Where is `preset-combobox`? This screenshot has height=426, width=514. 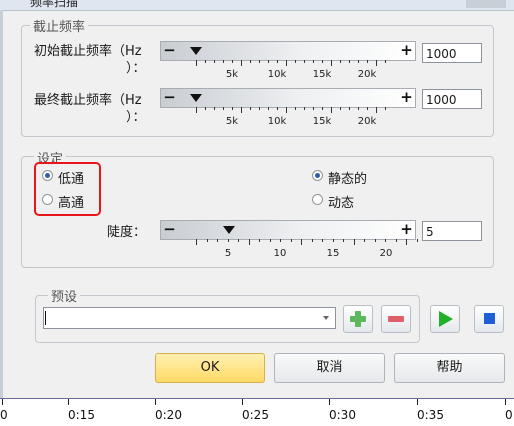
preset-combobox is located at coordinates (189, 318).